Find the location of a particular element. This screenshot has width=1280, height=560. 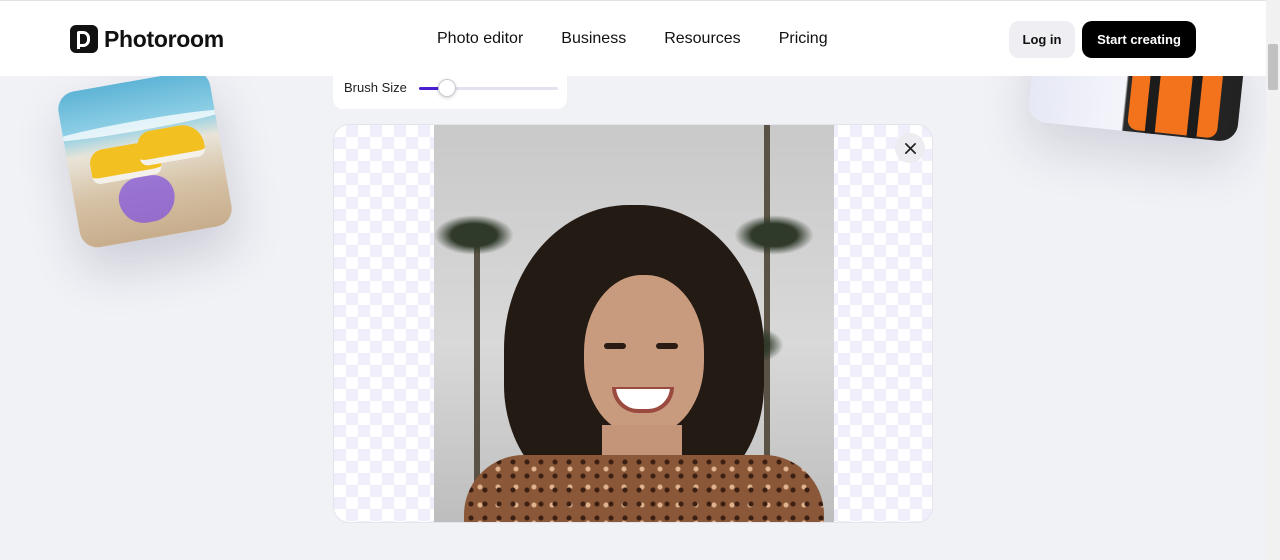

brush-size-label: Brush Size is located at coordinates (375, 87).